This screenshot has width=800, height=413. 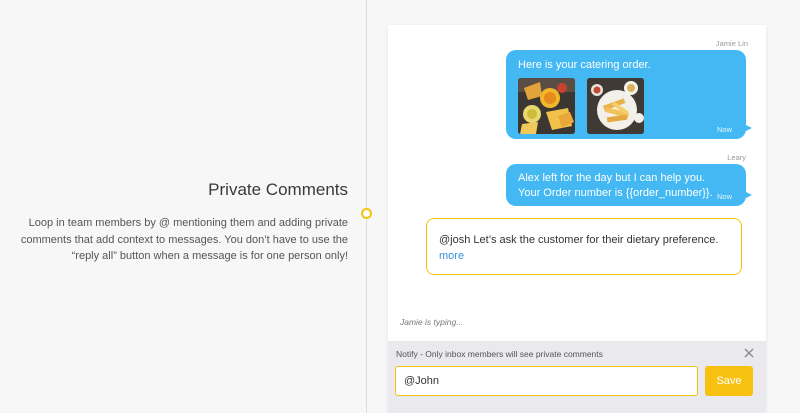 I want to click on timeline-divider, so click(x=366, y=206).